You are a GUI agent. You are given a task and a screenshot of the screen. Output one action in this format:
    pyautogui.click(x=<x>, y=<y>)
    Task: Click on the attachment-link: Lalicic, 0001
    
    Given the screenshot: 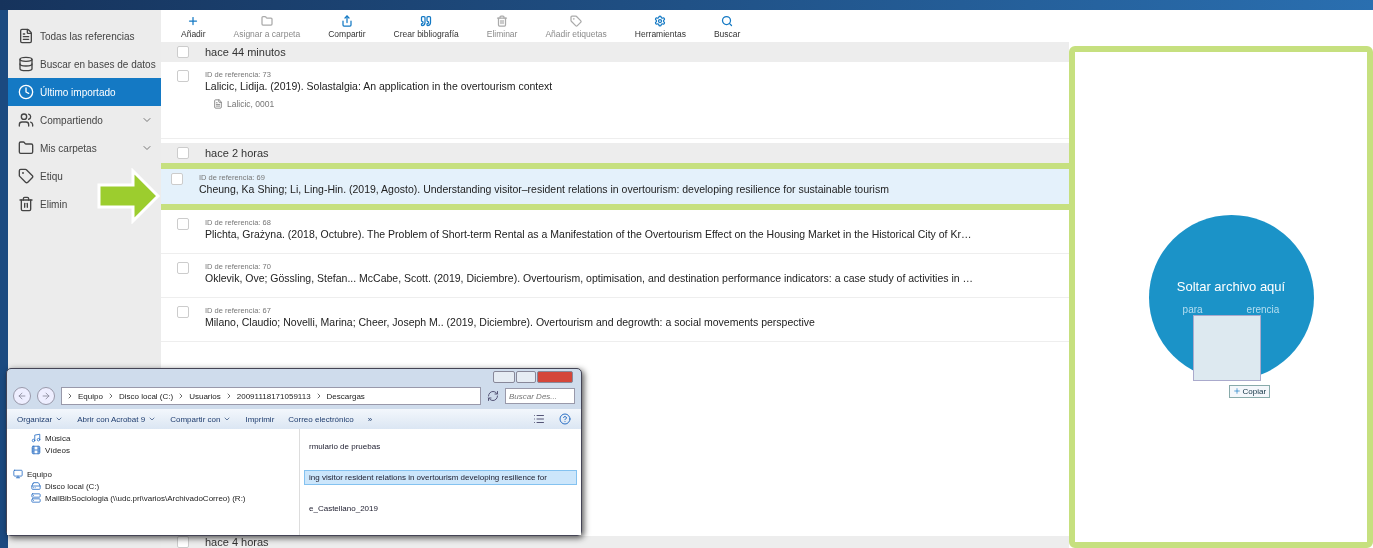 What is the action you would take?
    pyautogui.click(x=383, y=104)
    